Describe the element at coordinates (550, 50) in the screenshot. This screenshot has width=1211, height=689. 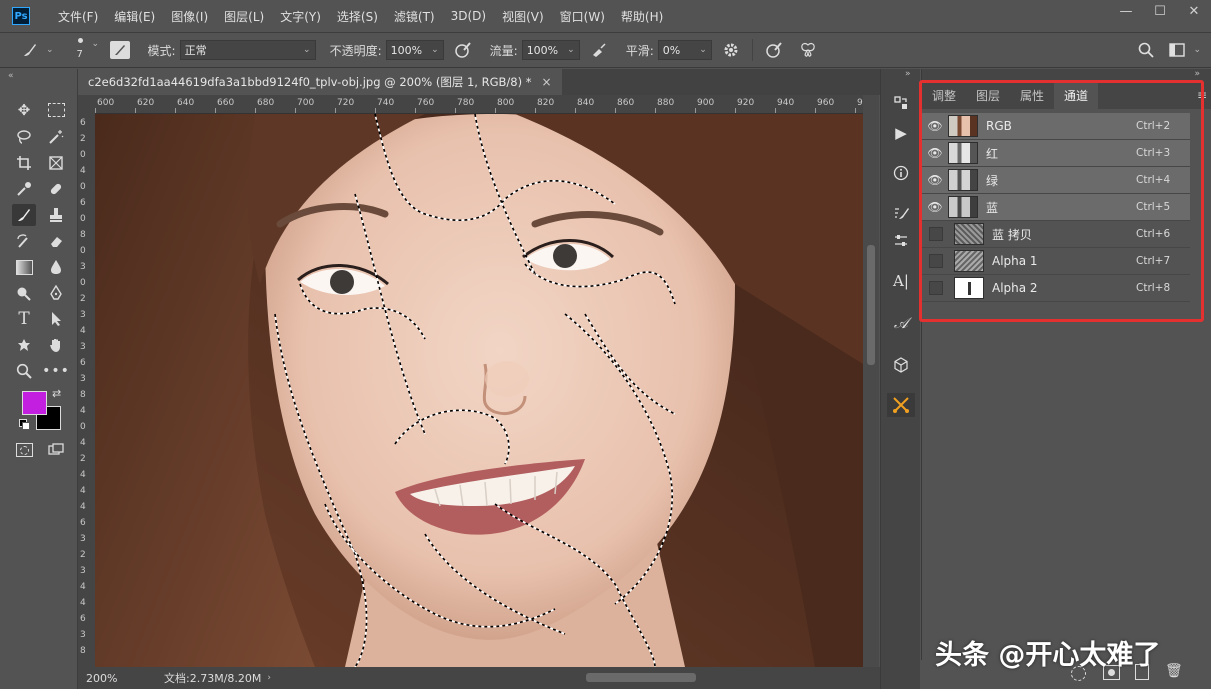
I see `flow-input: 100% ⌄` at that location.